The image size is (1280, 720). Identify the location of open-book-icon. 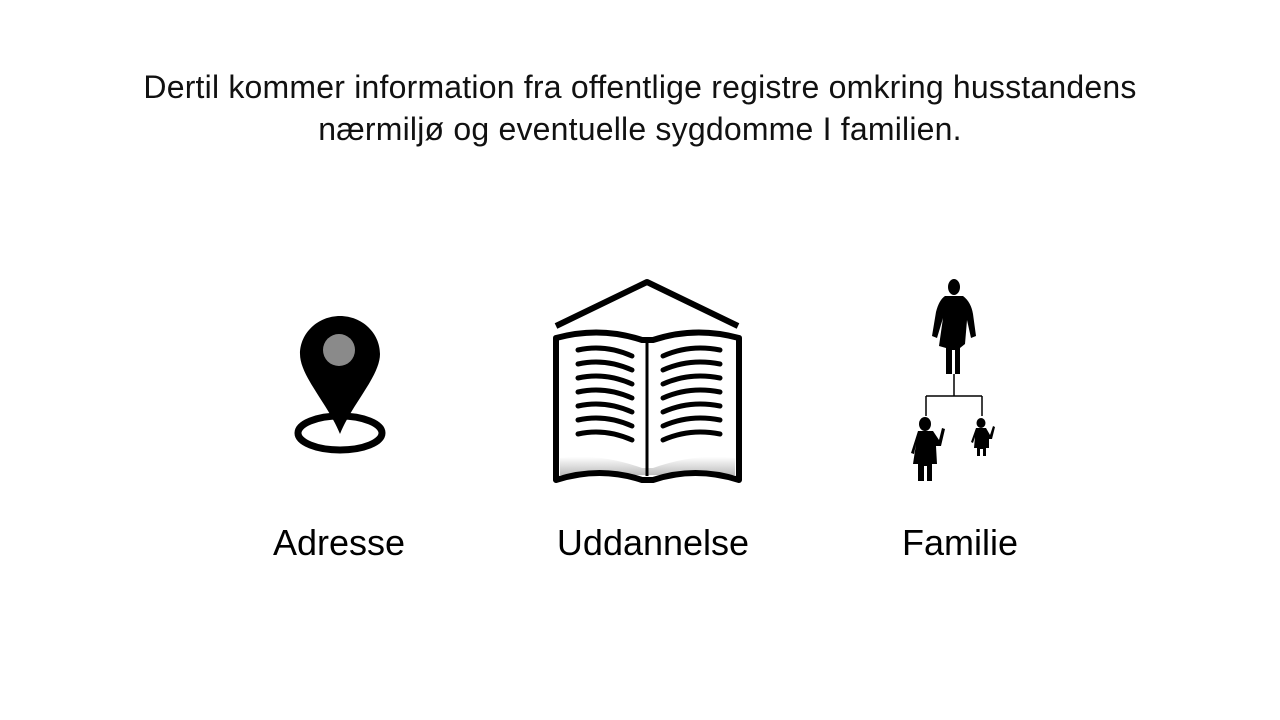
(647, 383).